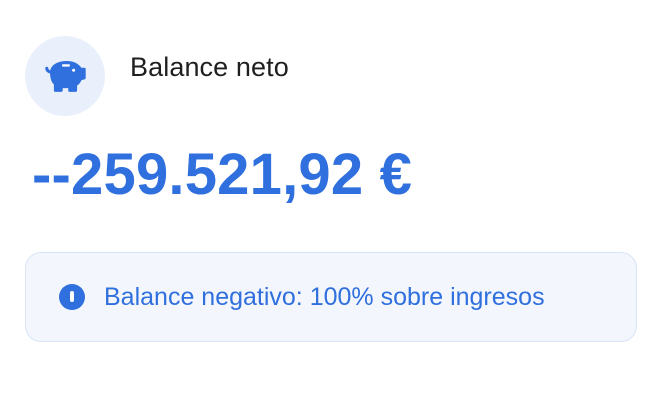 This screenshot has width=668, height=406. I want to click on piggy-bank-icon-badge, so click(65, 76).